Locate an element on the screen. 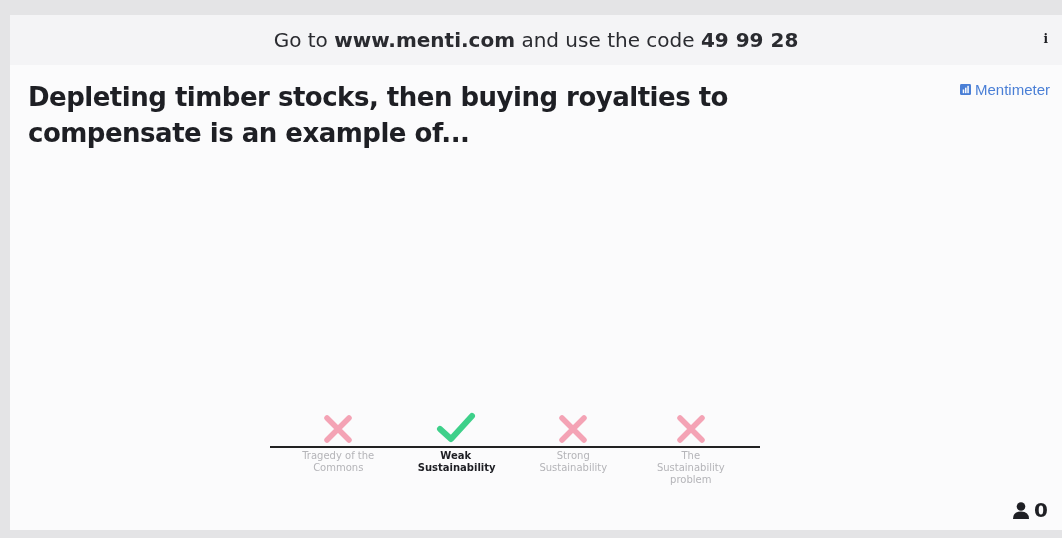 This screenshot has height=538, width=1062. info-button: i is located at coordinates (1045, 39).